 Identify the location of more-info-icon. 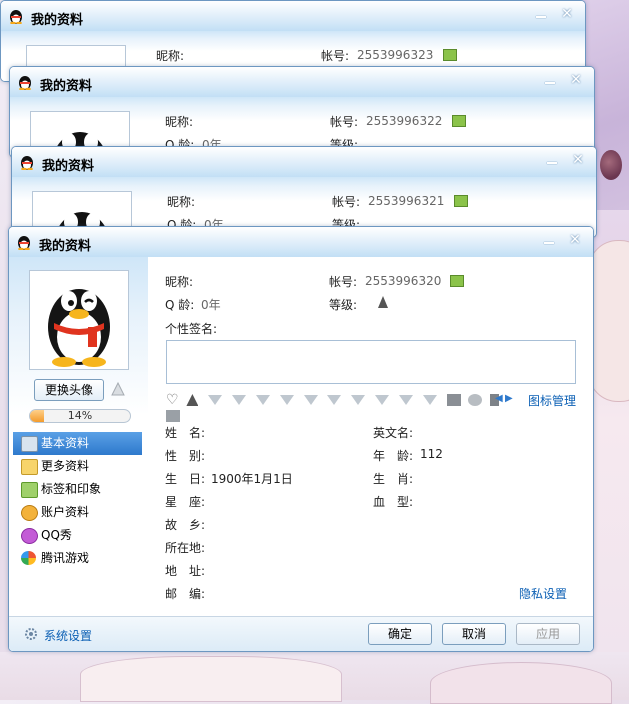
(29, 467).